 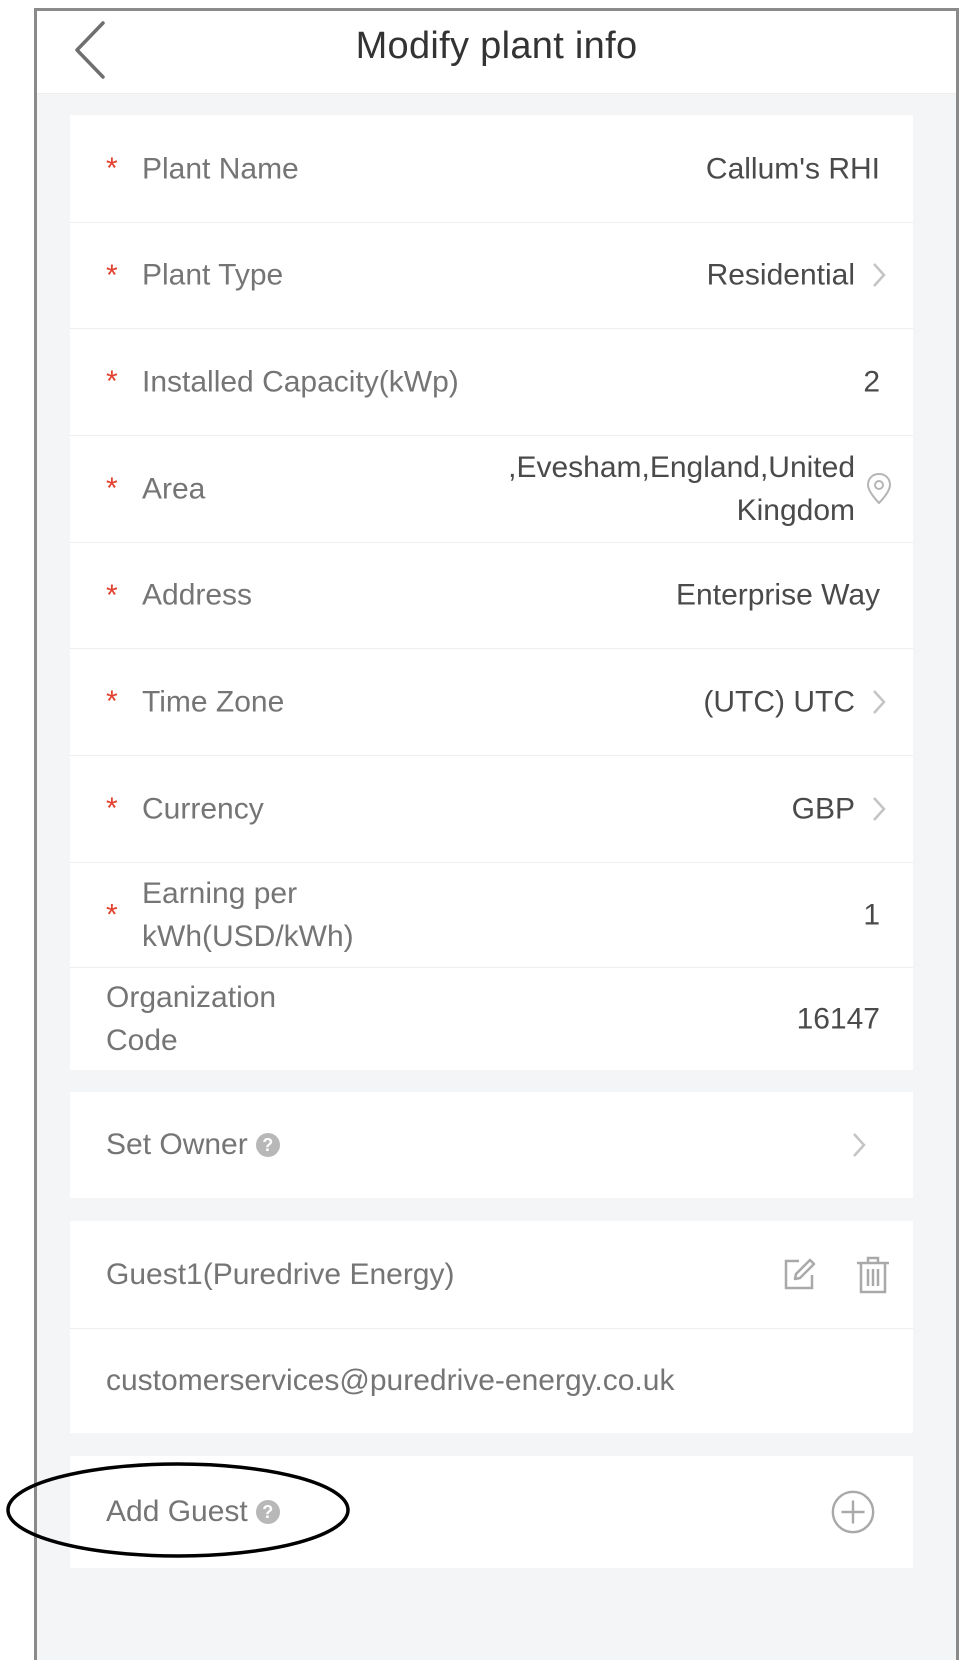 What do you see at coordinates (300, 381) in the screenshot?
I see `installed-capacity-label: Installed Capacity(kWp)` at bounding box center [300, 381].